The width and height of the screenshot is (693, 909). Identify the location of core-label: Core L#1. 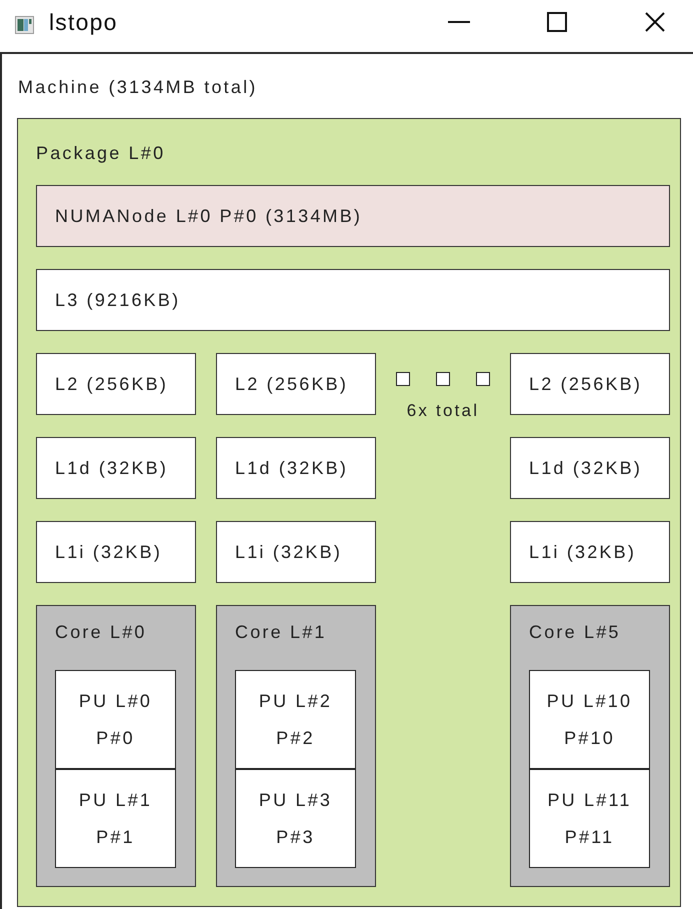
(281, 632).